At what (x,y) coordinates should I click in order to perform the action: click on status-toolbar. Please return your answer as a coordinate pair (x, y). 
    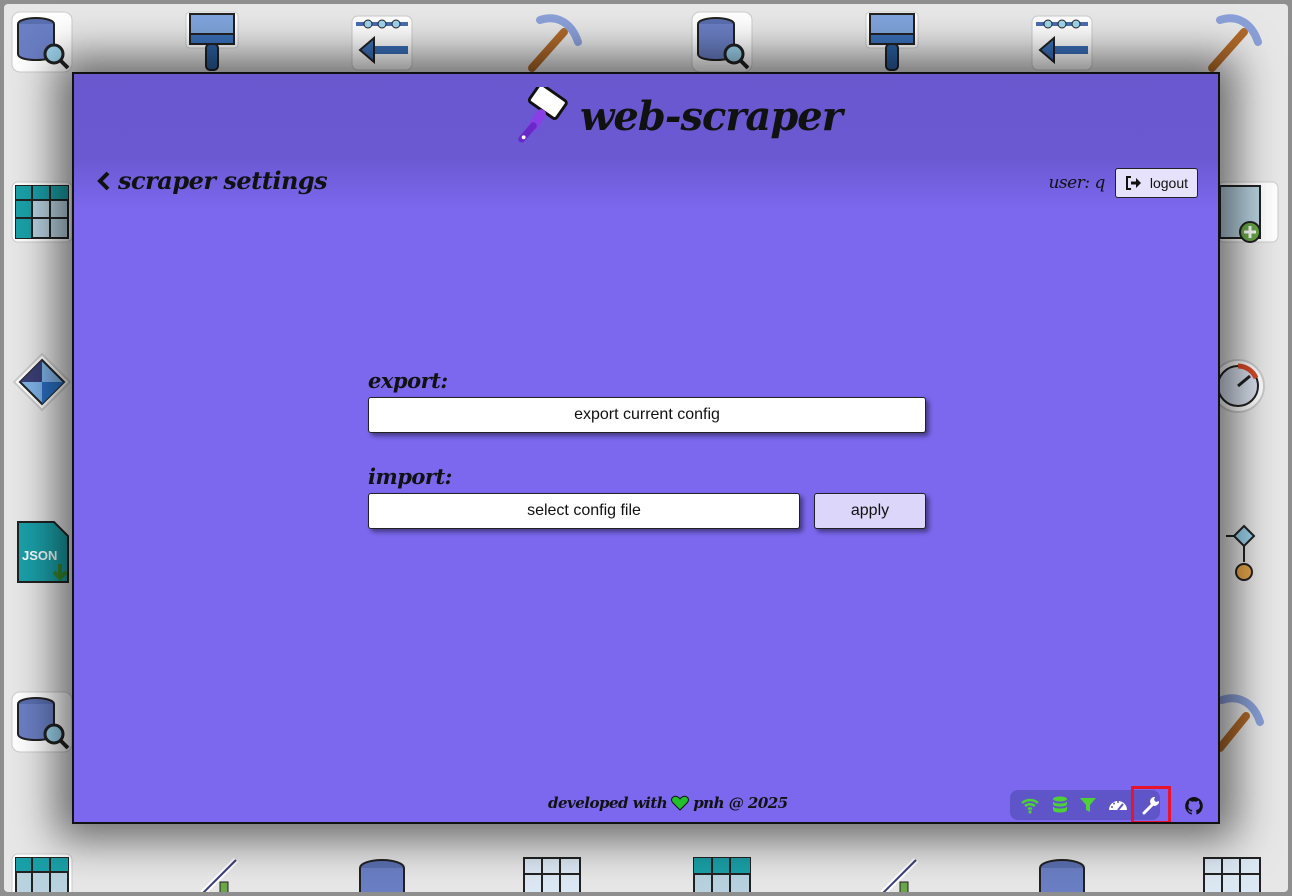
    Looking at the image, I should click on (1090, 804).